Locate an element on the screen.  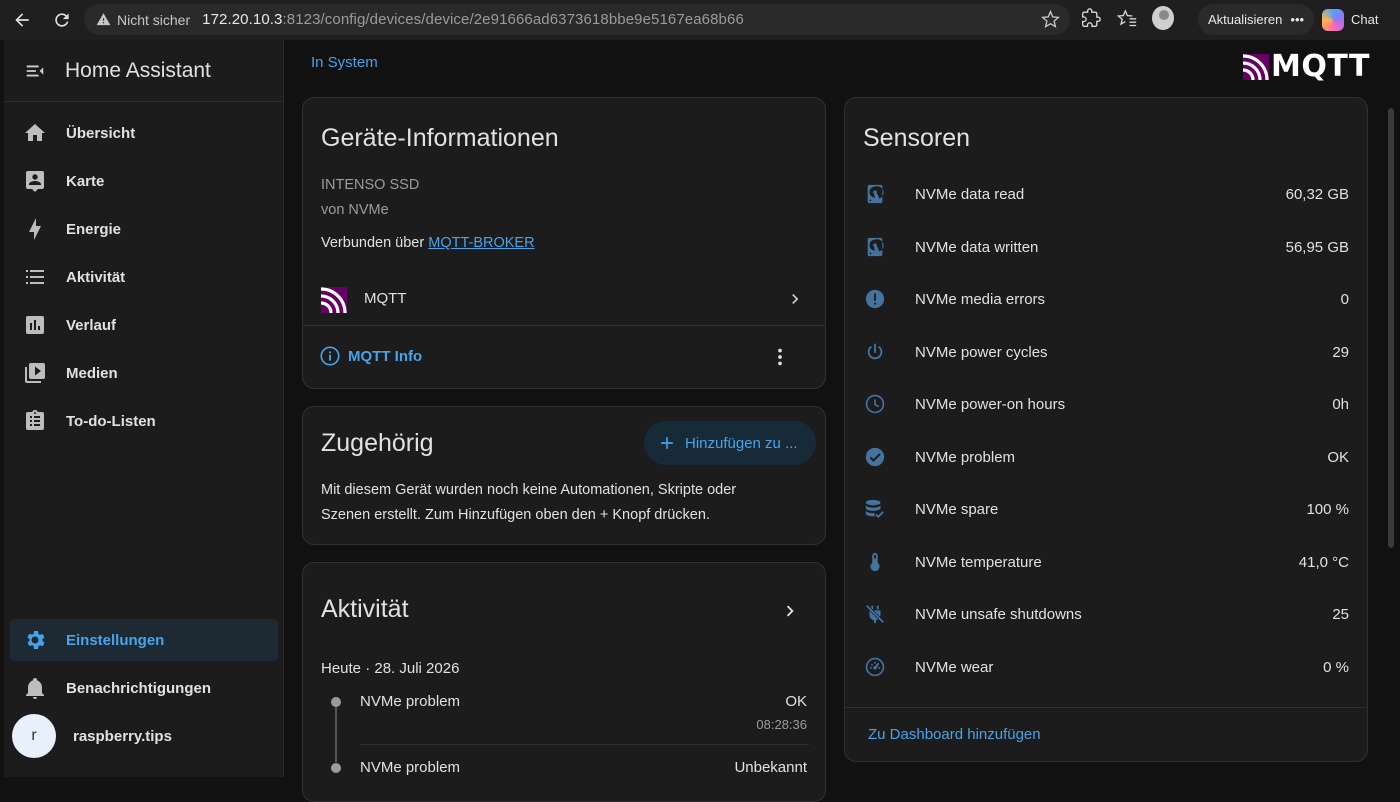
sidebar-item-label: Verlauf is located at coordinates (91, 325).